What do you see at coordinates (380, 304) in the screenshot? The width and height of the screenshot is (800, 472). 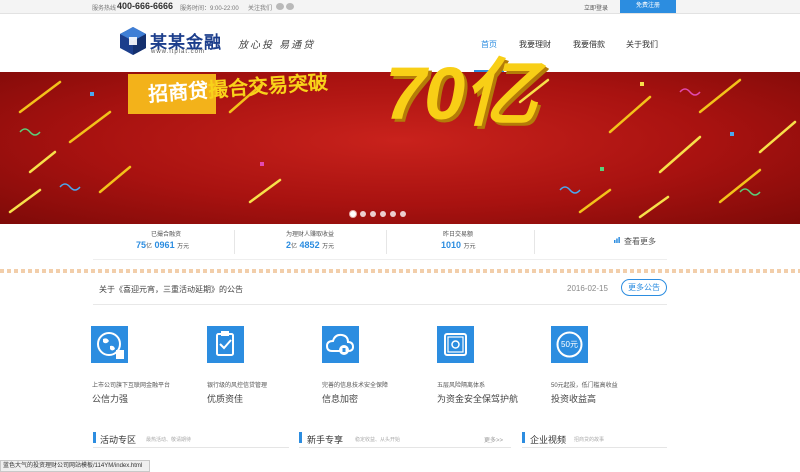 I see `notice-divider` at bounding box center [380, 304].